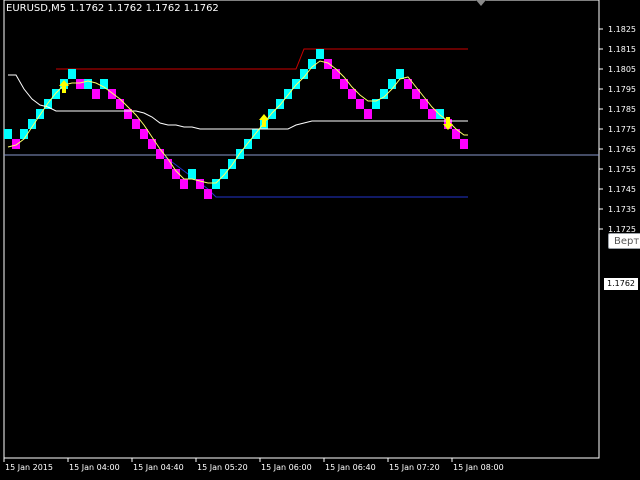  I want to click on tooltip-tag: Верт, so click(624, 241).